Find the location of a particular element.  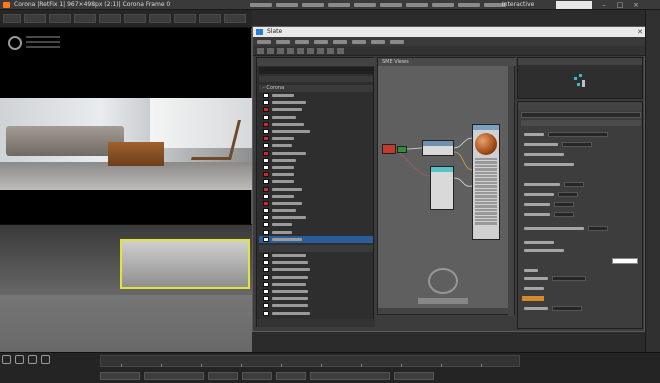

rollout-header is located at coordinates (581, 123).